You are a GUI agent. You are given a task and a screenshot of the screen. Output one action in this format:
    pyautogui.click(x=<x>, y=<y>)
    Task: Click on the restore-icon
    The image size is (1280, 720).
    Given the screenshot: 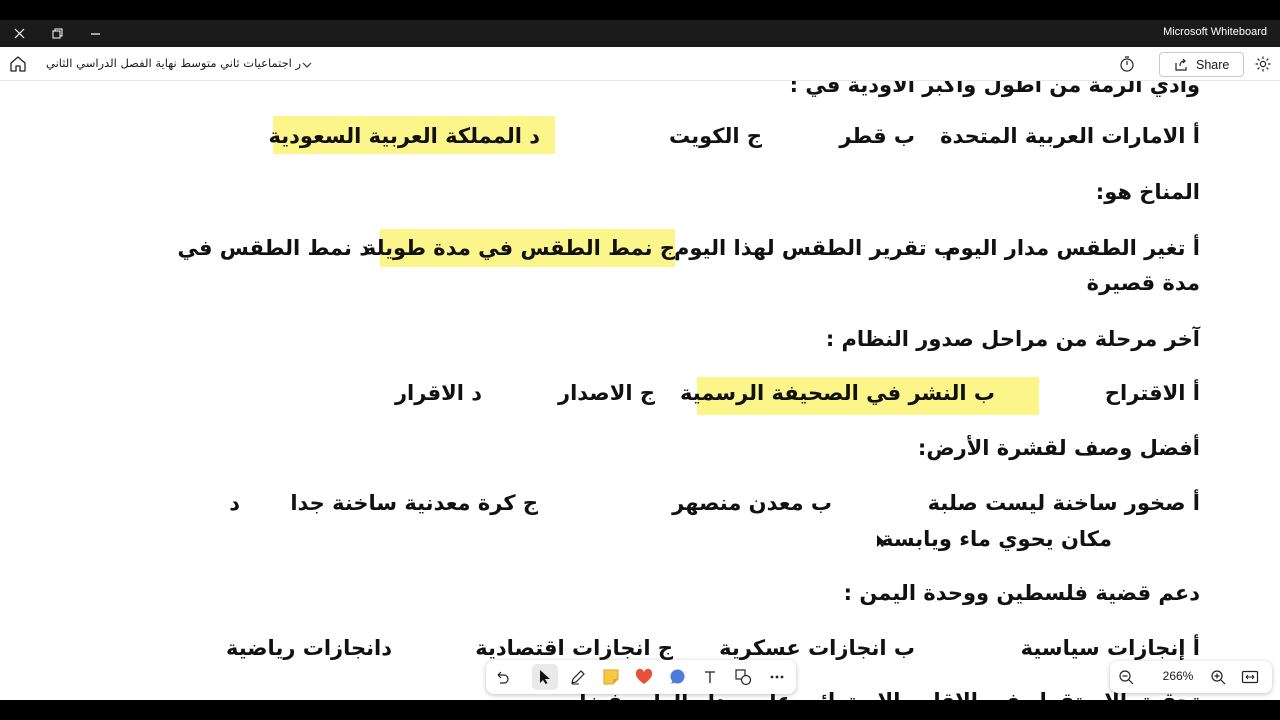 What is the action you would take?
    pyautogui.click(x=57, y=33)
    